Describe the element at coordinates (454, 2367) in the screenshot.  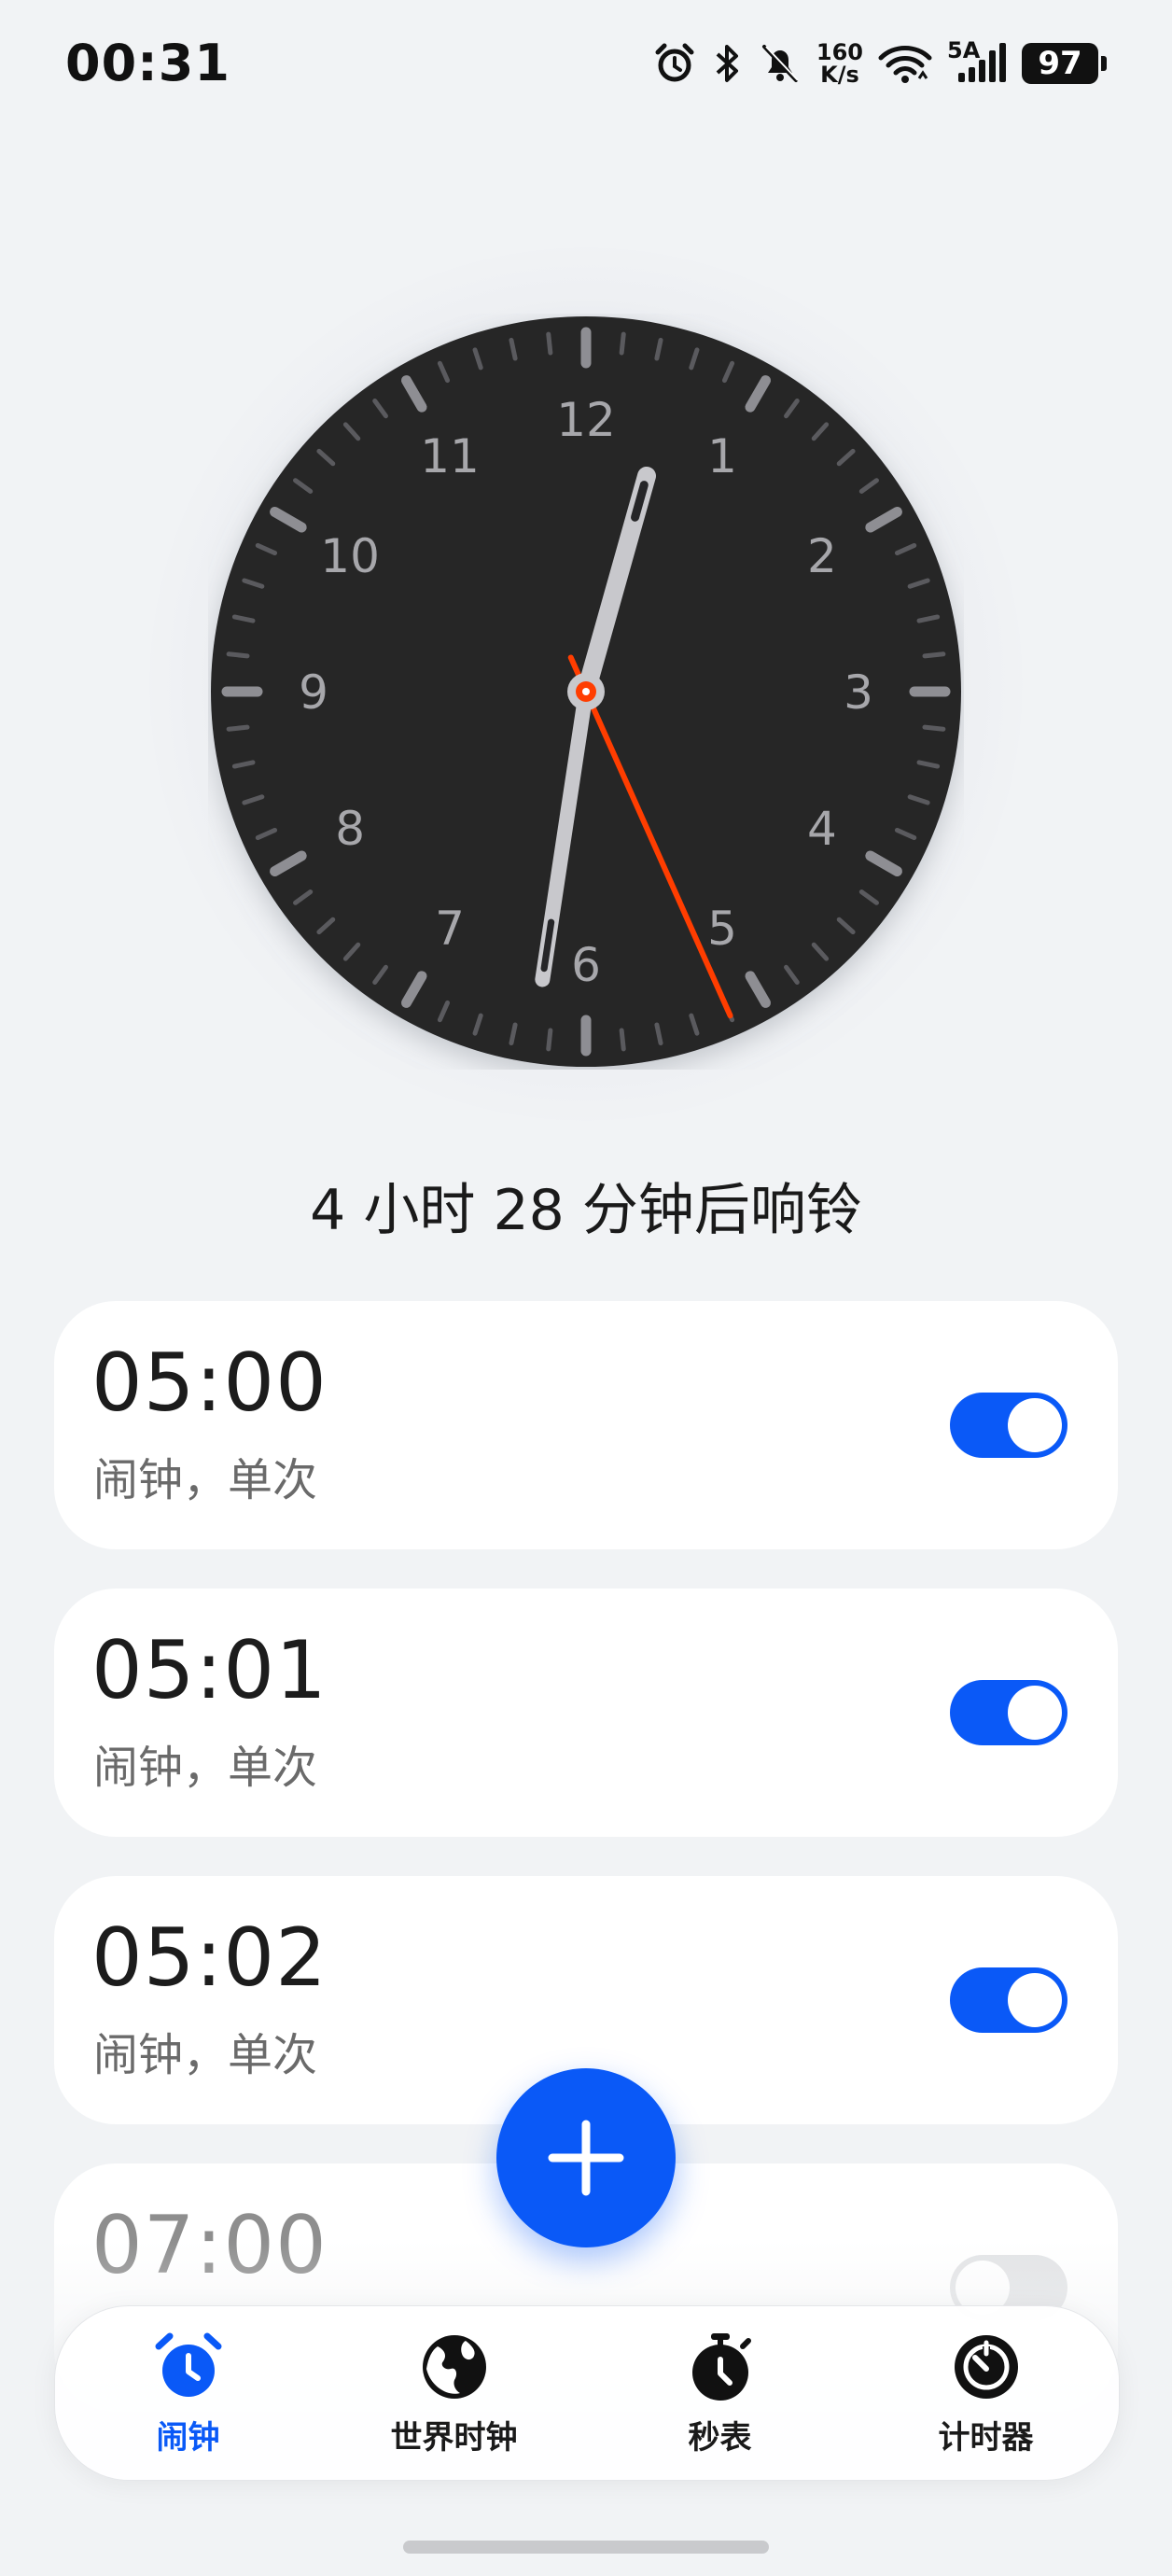
I see `globe-icon` at that location.